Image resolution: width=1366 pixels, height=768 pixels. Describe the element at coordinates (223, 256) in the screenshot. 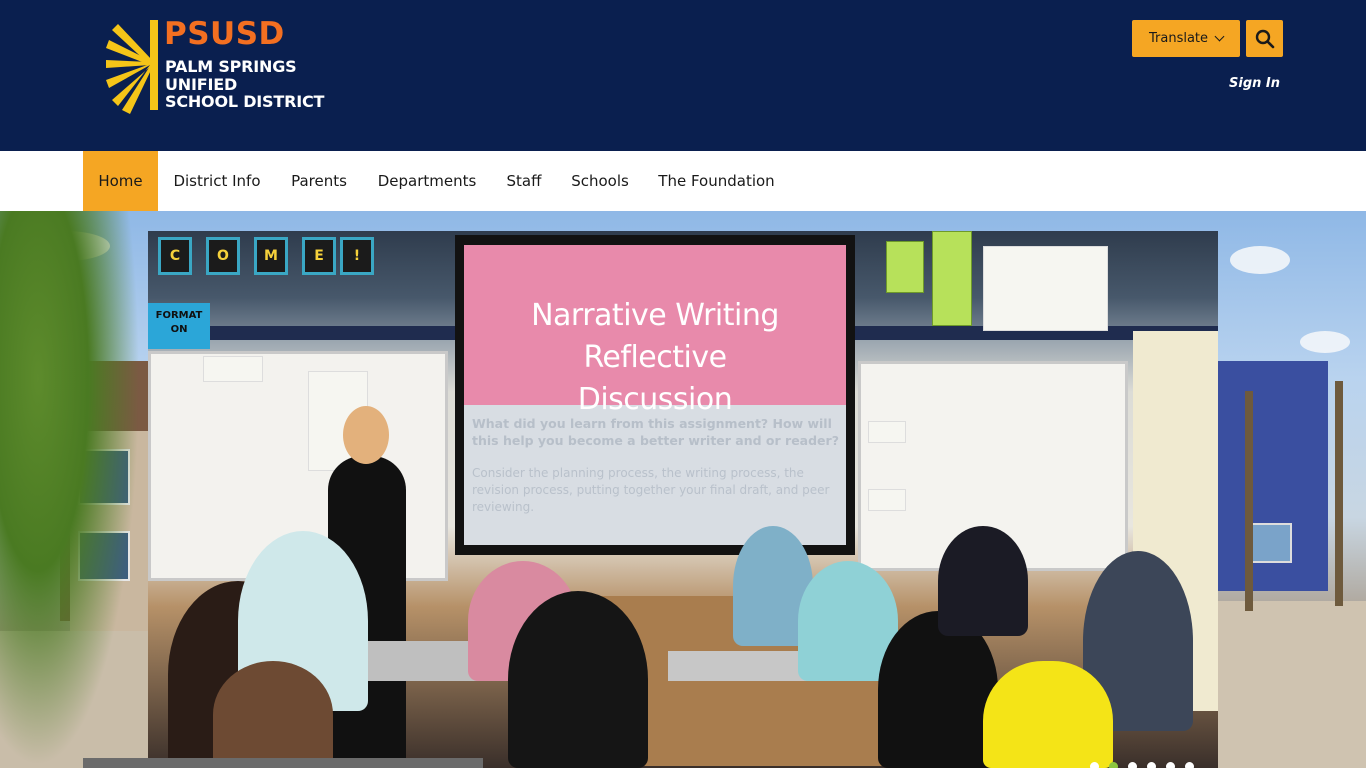

I see `banner-flag: O` at that location.